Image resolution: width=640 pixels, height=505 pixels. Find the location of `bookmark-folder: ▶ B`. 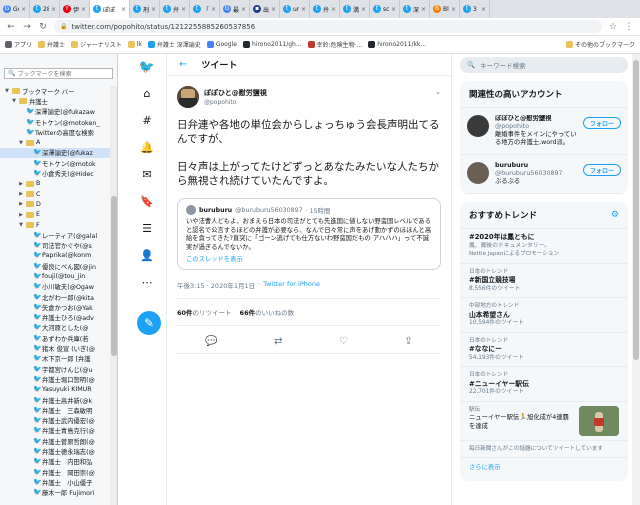

bookmark-folder: ▶ B is located at coordinates (55, 184).